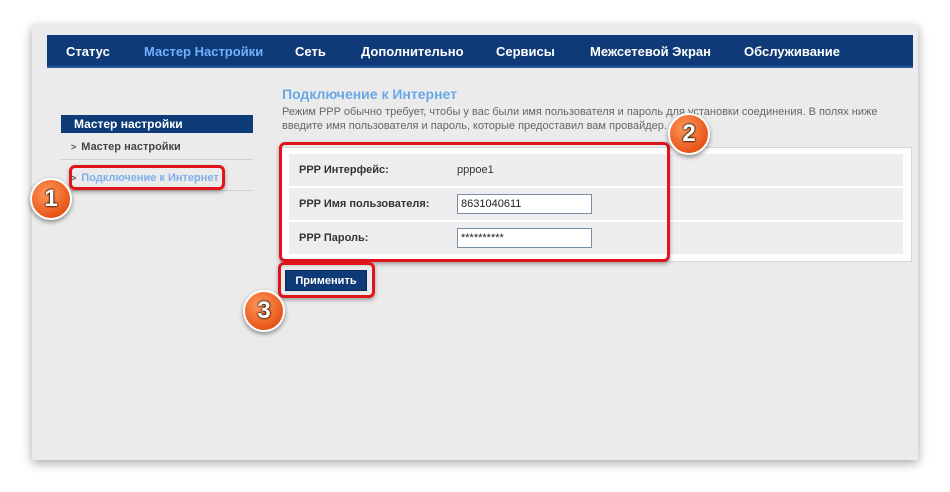  What do you see at coordinates (51, 199) in the screenshot?
I see `annotation-badge-1: 1` at bounding box center [51, 199].